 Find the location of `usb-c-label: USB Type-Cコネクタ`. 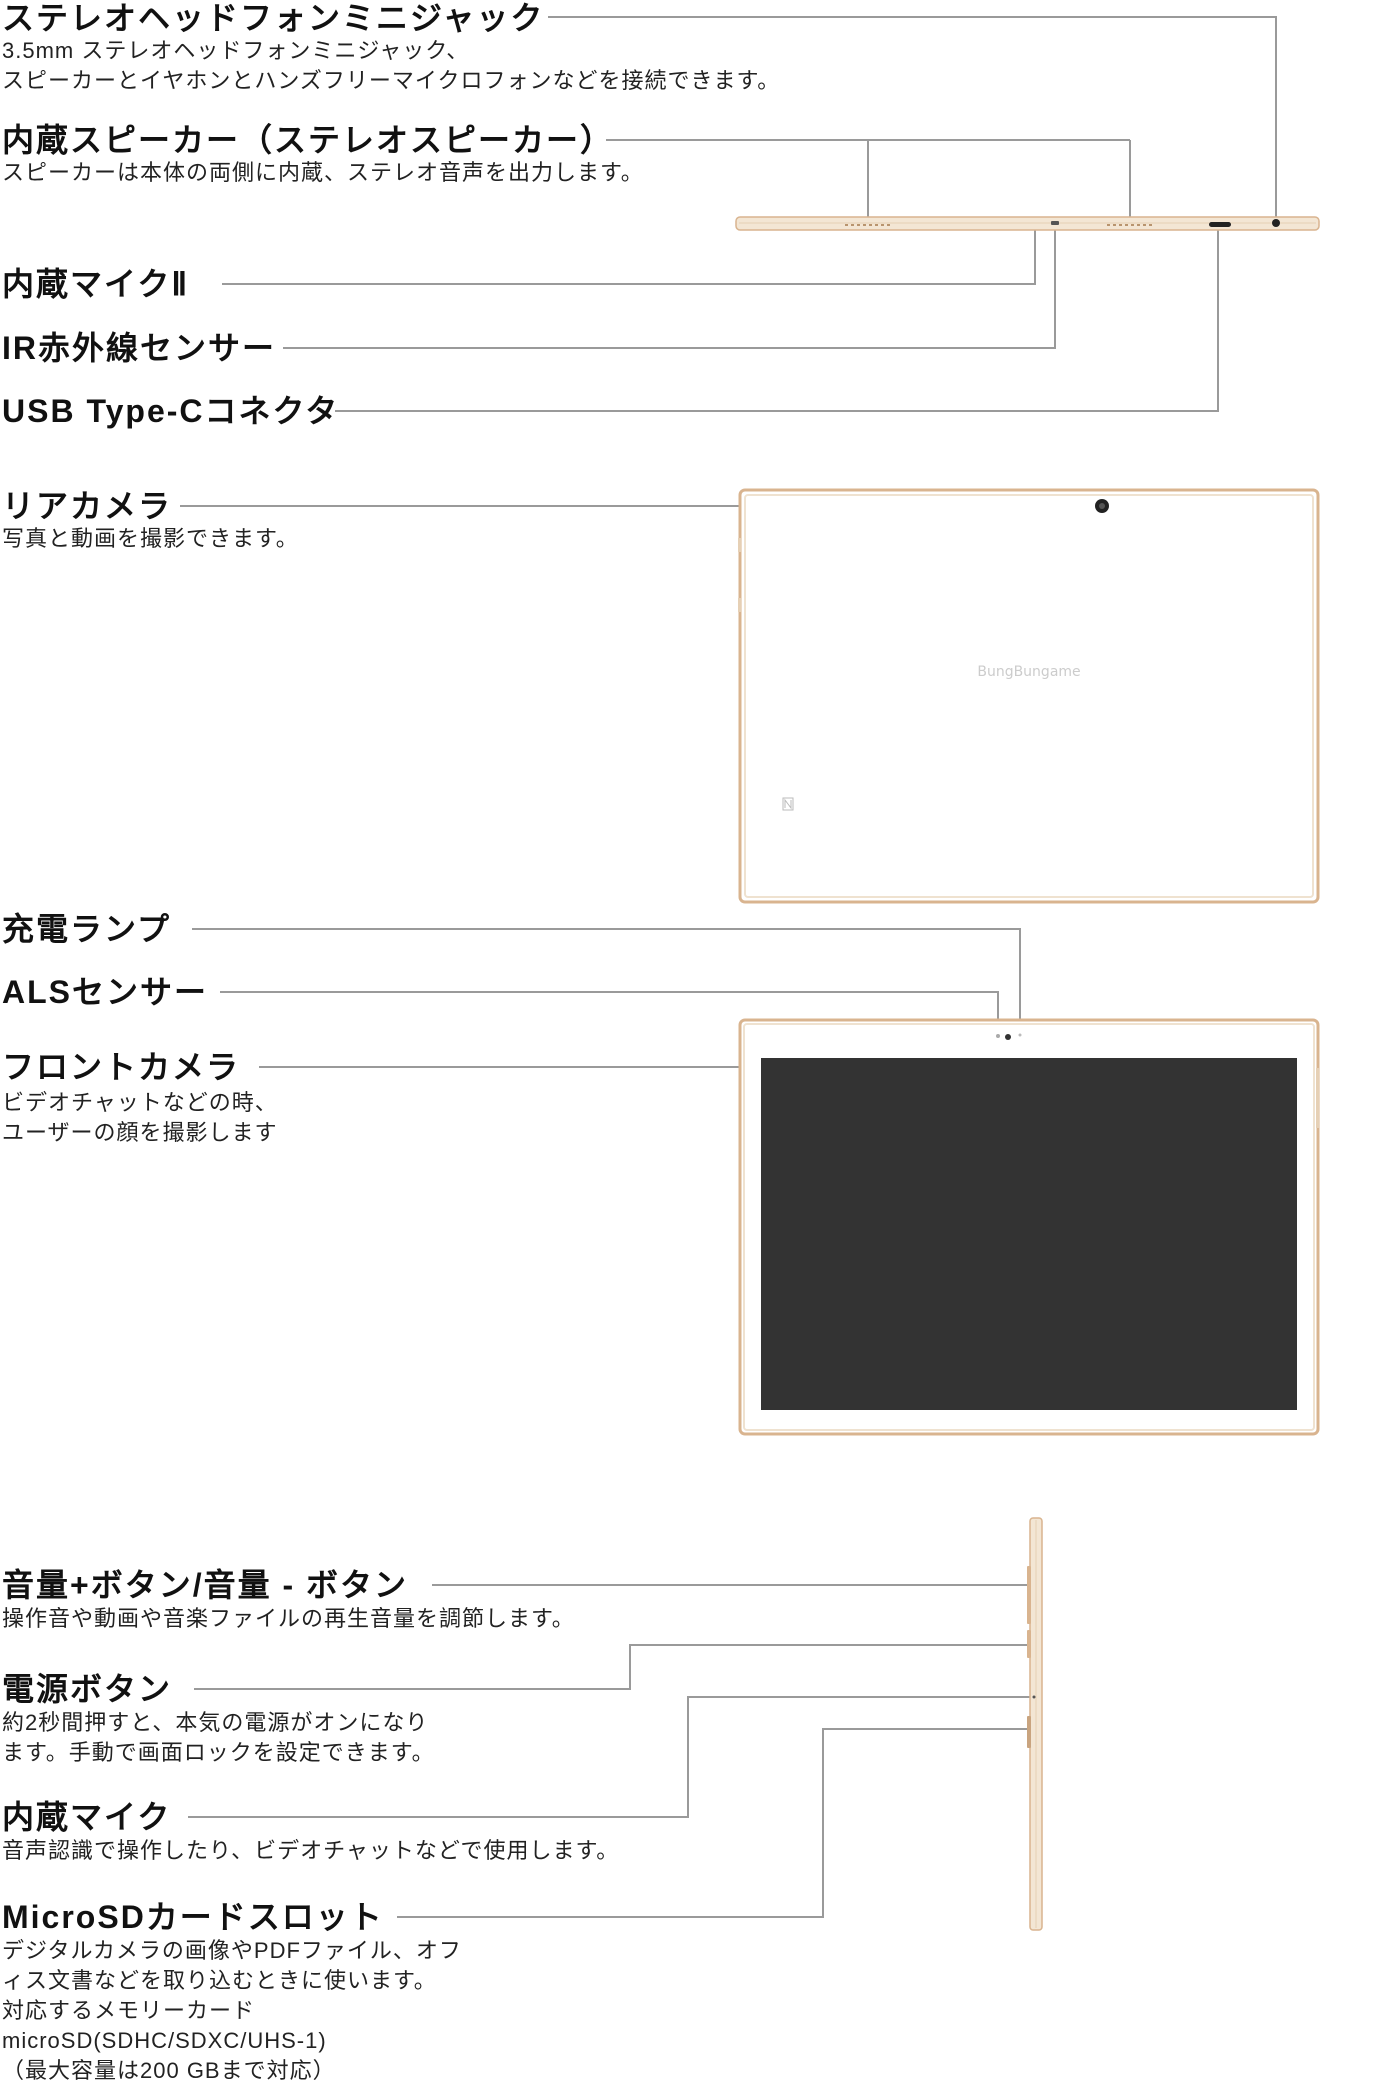

usb-c-label: USB Type-Cコネクタ is located at coordinates (171, 411).